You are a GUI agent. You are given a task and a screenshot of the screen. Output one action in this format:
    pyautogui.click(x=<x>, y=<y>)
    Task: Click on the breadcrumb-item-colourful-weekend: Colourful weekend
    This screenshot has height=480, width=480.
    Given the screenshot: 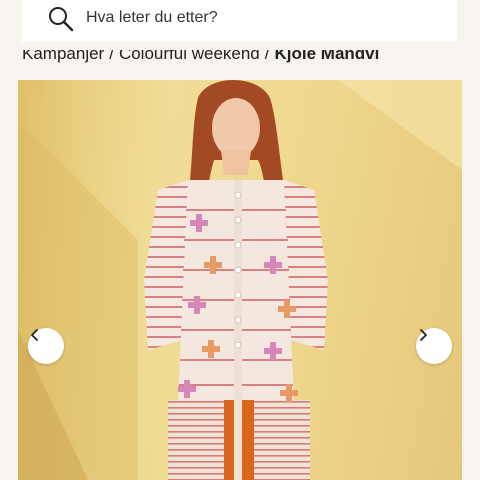 What is the action you would take?
    pyautogui.click(x=189, y=56)
    